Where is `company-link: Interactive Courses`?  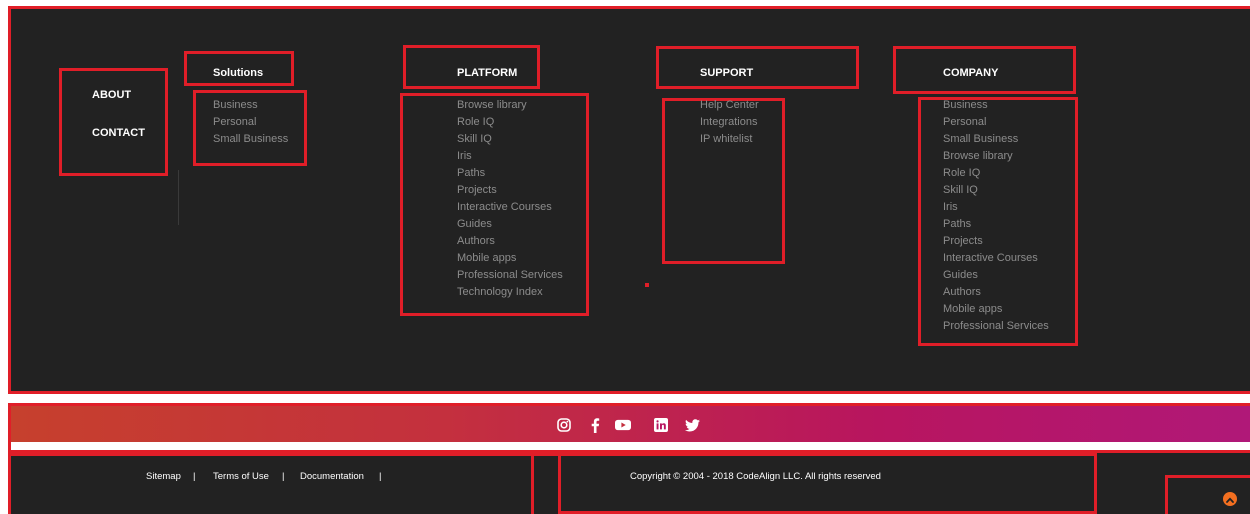
company-link: Interactive Courses is located at coordinates (996, 258).